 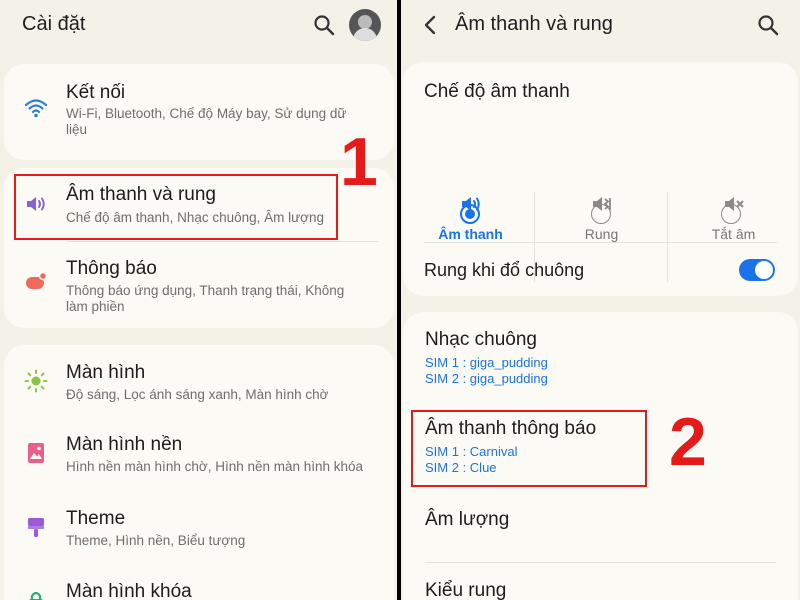 What do you see at coordinates (198, 25) in the screenshot?
I see `settings-header: Cài đặt` at bounding box center [198, 25].